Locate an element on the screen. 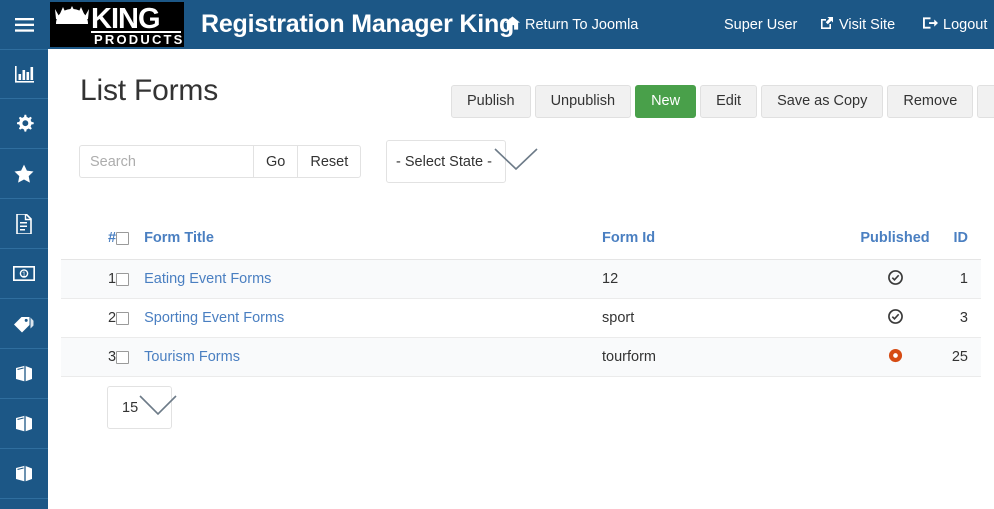 This screenshot has height=509, width=994. search-input is located at coordinates (166, 161).